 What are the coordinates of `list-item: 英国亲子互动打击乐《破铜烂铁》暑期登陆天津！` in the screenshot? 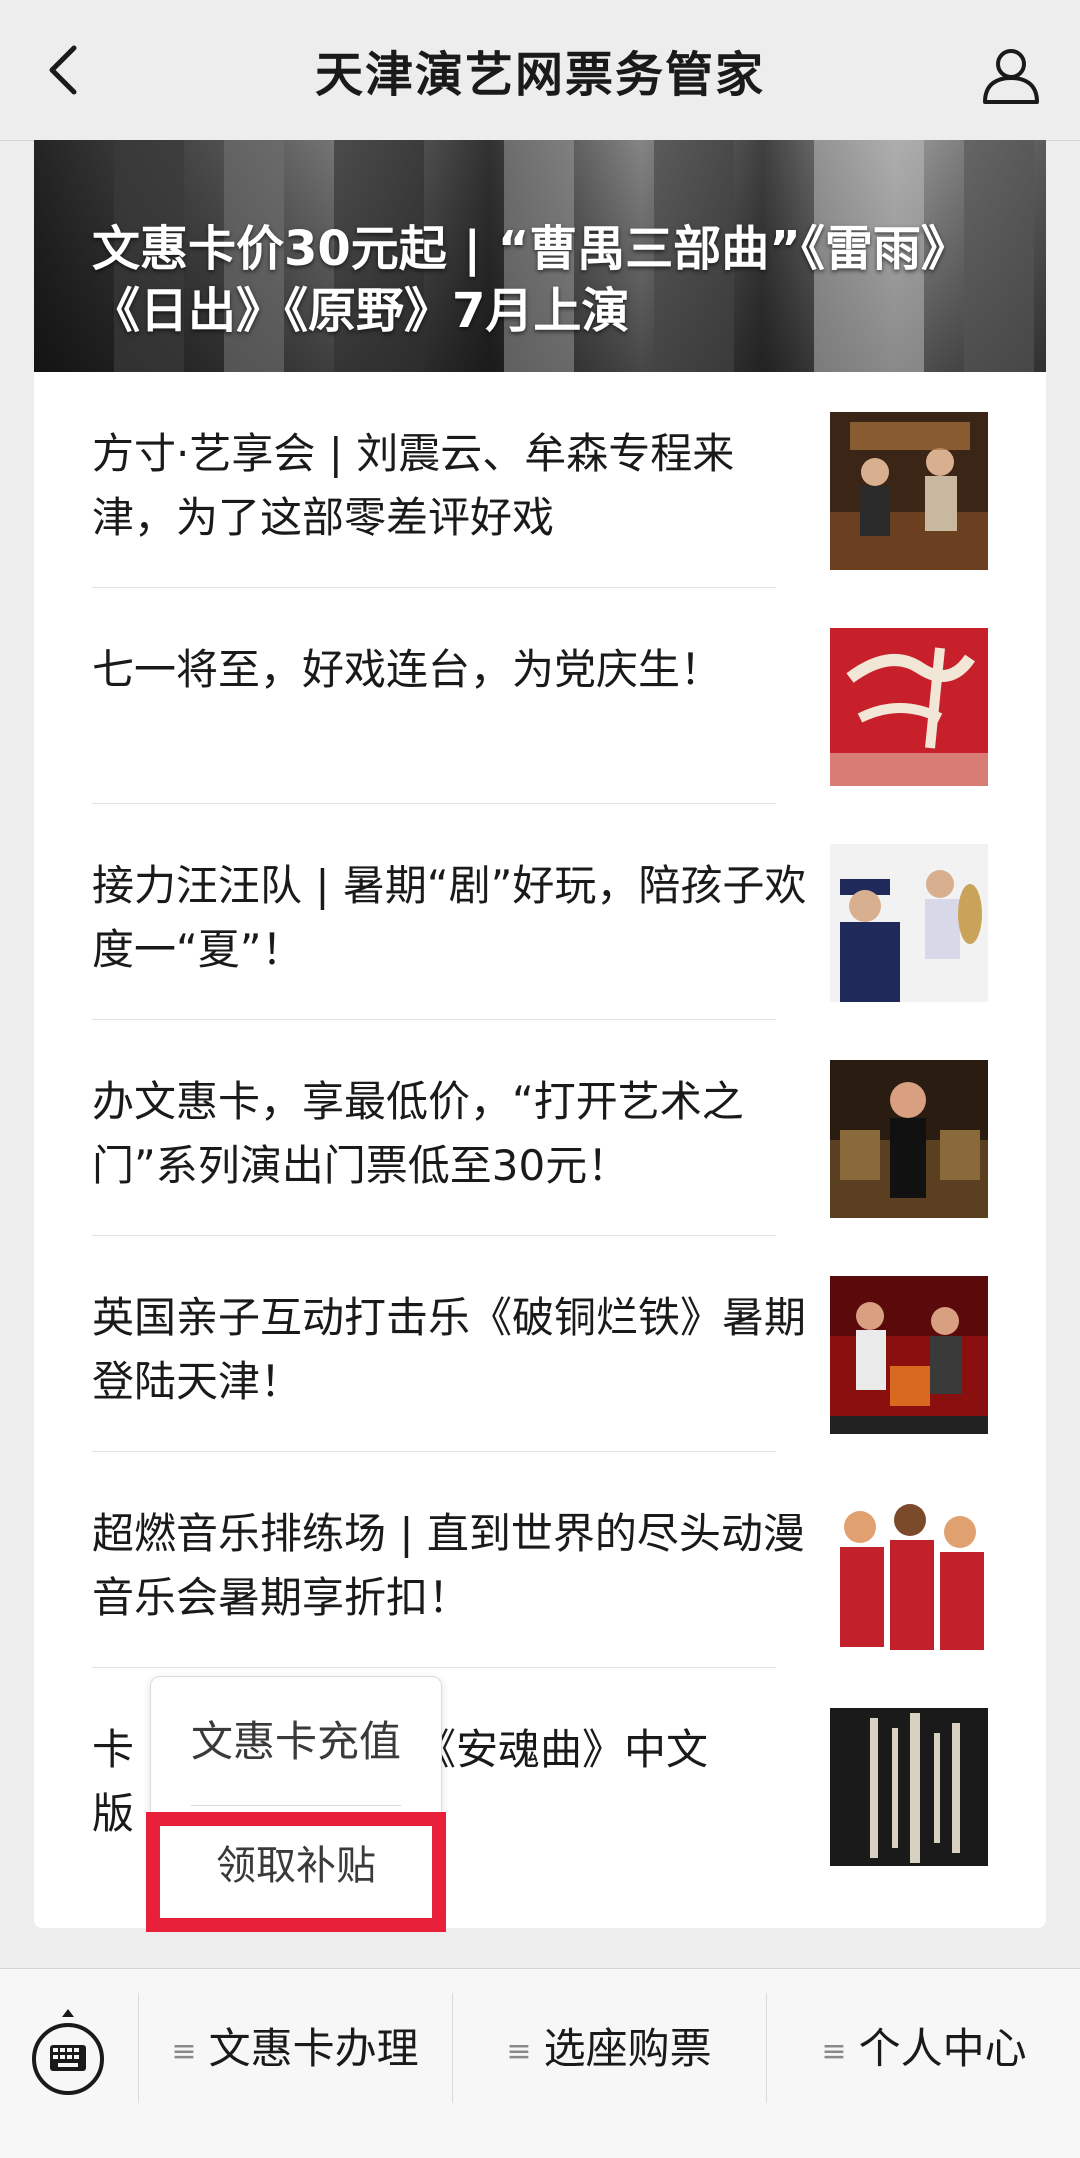 It's located at (540, 1344).